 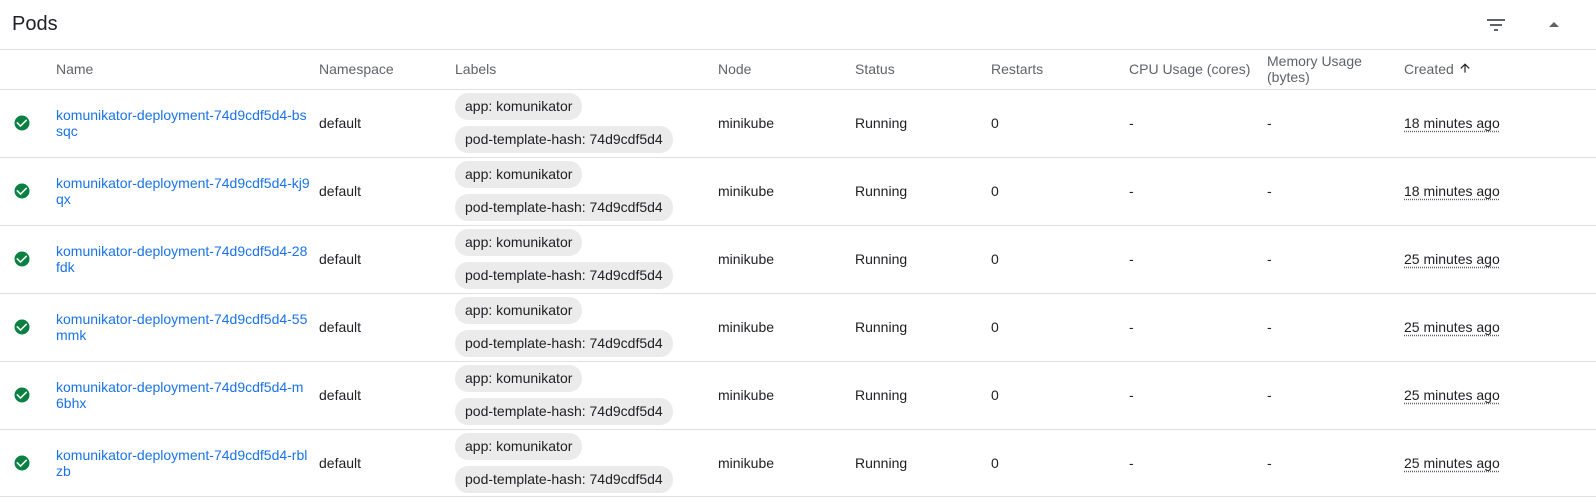 I want to click on header-labels: Labels, so click(x=476, y=69).